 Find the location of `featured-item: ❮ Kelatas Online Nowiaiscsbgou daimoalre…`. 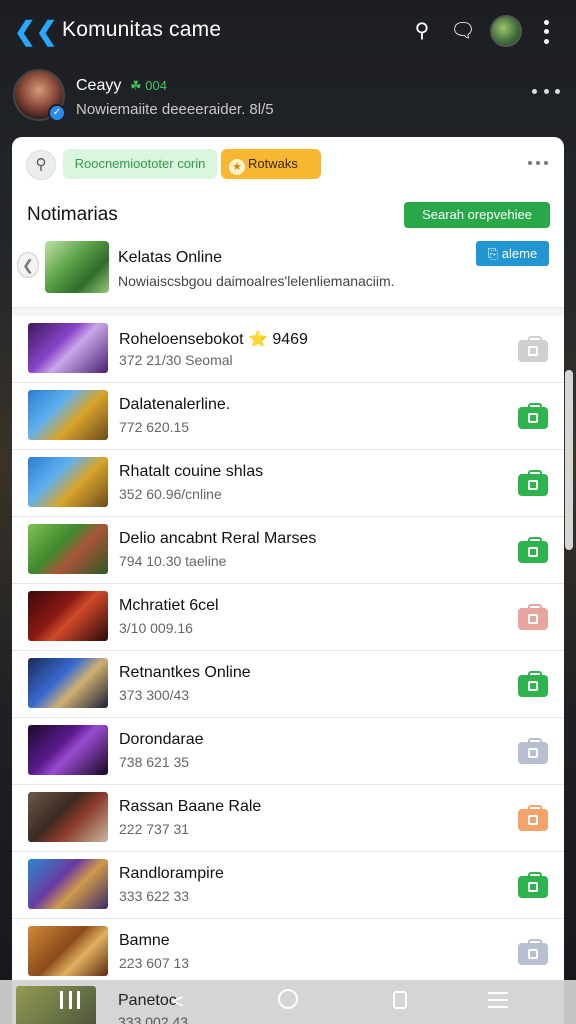

featured-item: ❮ Kelatas Online Nowiaiscsbgou daimoalre… is located at coordinates (288, 270).